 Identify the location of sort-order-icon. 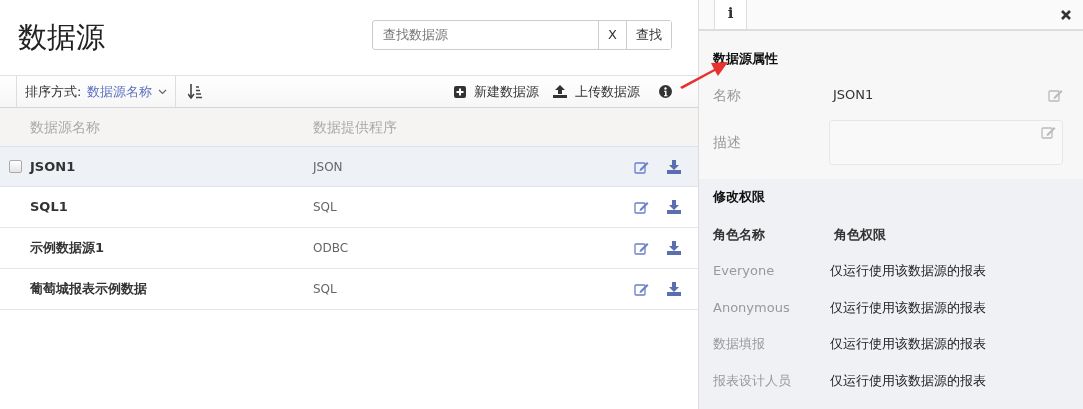
(195, 91).